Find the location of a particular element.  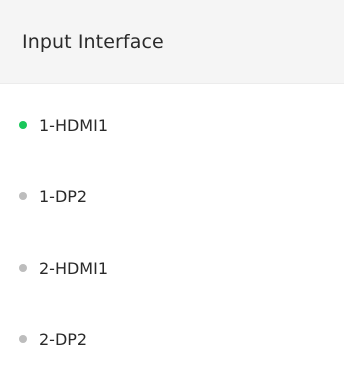

input-item-2-dp2: 2-DP2 is located at coordinates (172, 339).